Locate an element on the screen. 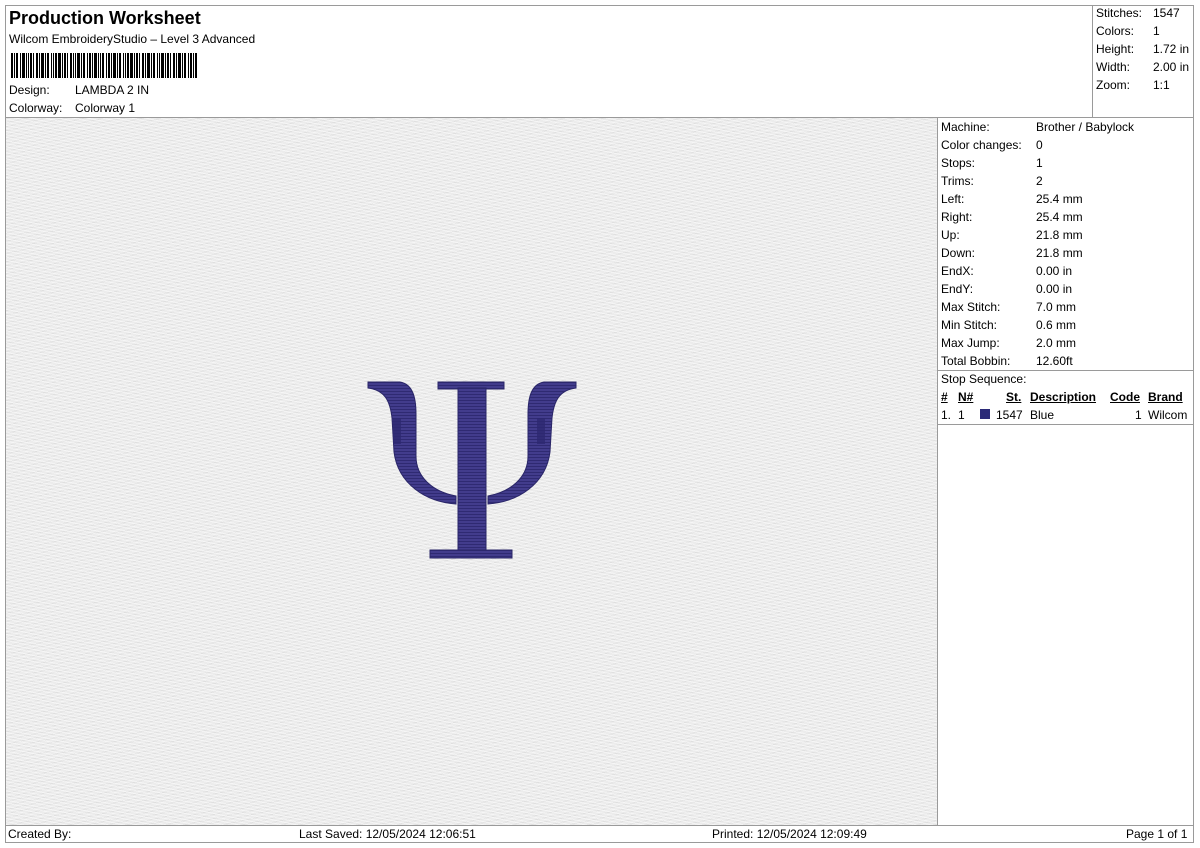  stats-label: Colors: is located at coordinates (1115, 31).